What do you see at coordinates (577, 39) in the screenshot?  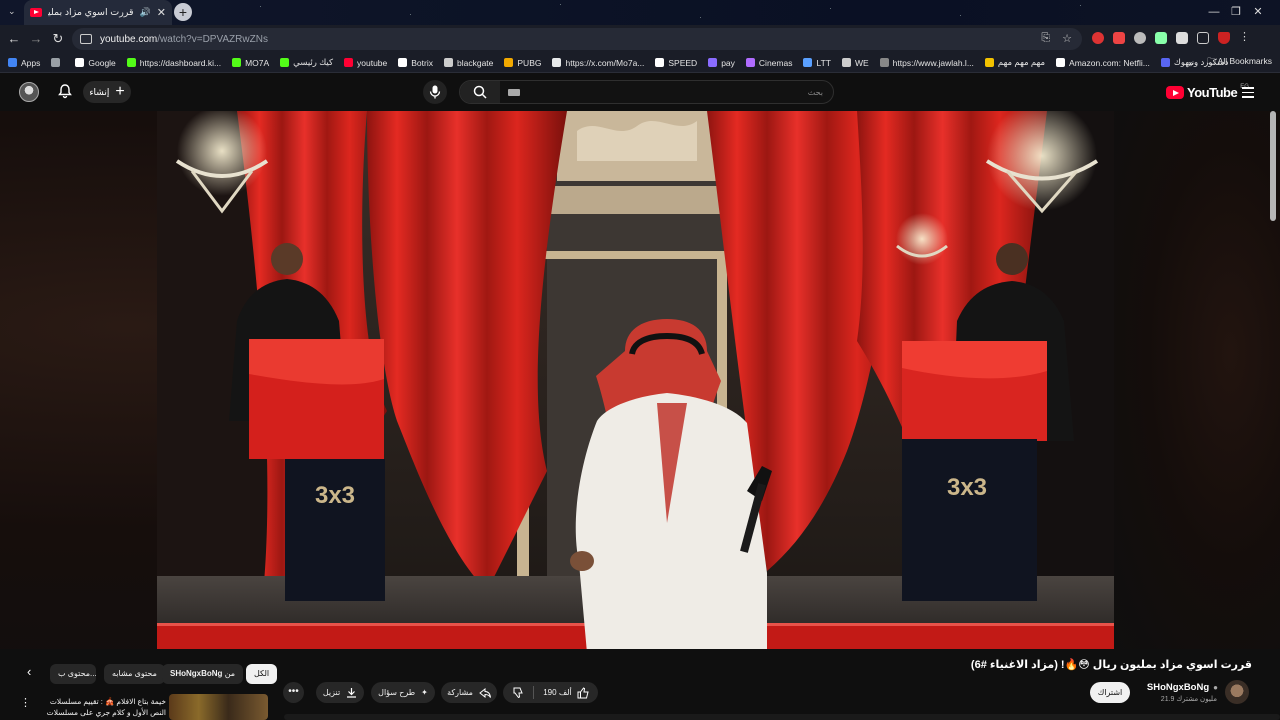 I see `url-input: youtube.com/watch?v=DPVAZRwZNs ⎘ ☆` at bounding box center [577, 39].